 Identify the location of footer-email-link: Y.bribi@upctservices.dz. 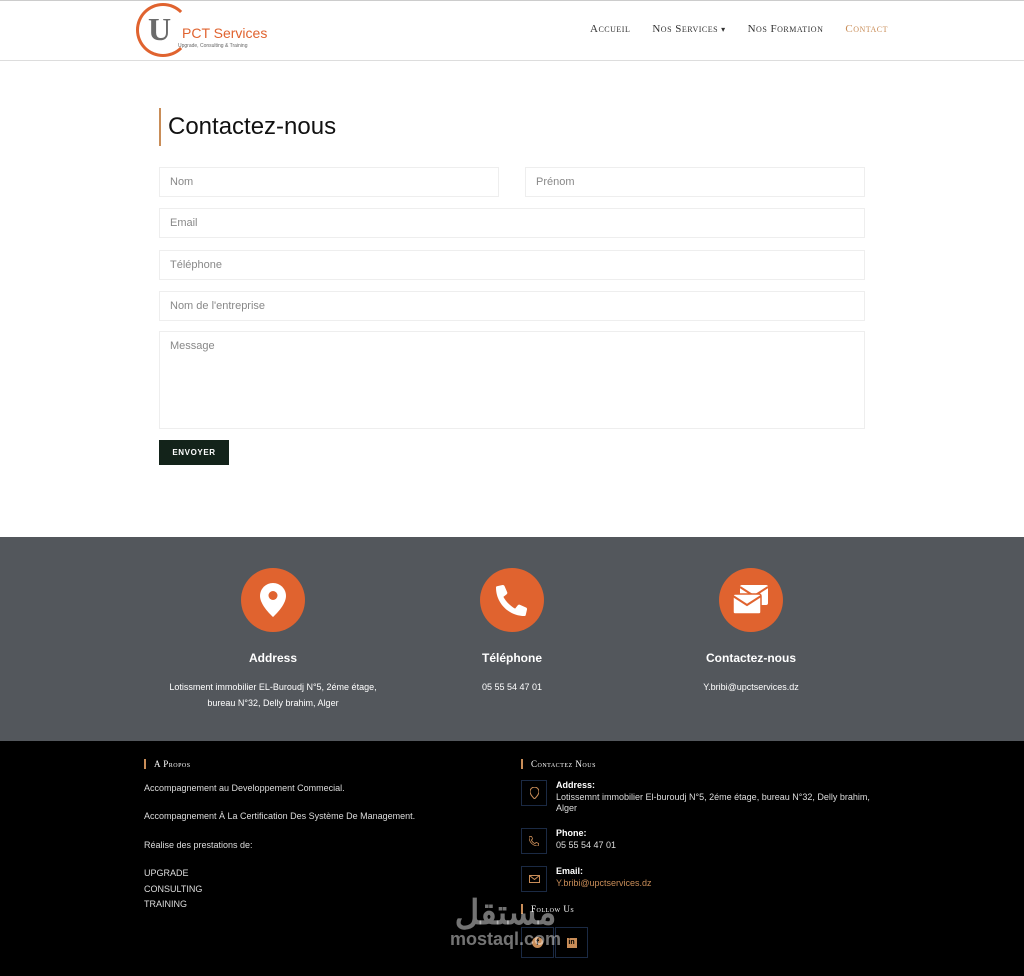
(716, 883).